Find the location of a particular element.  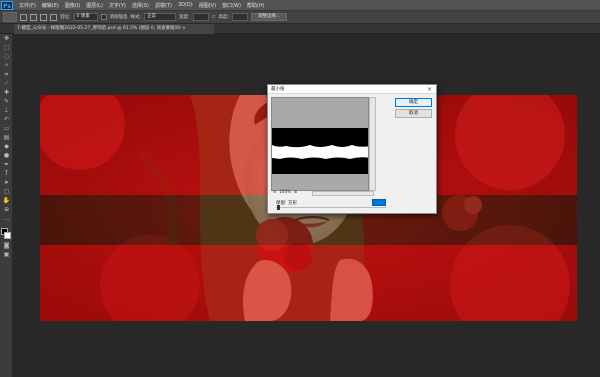

filter-preview is located at coordinates (320, 144).